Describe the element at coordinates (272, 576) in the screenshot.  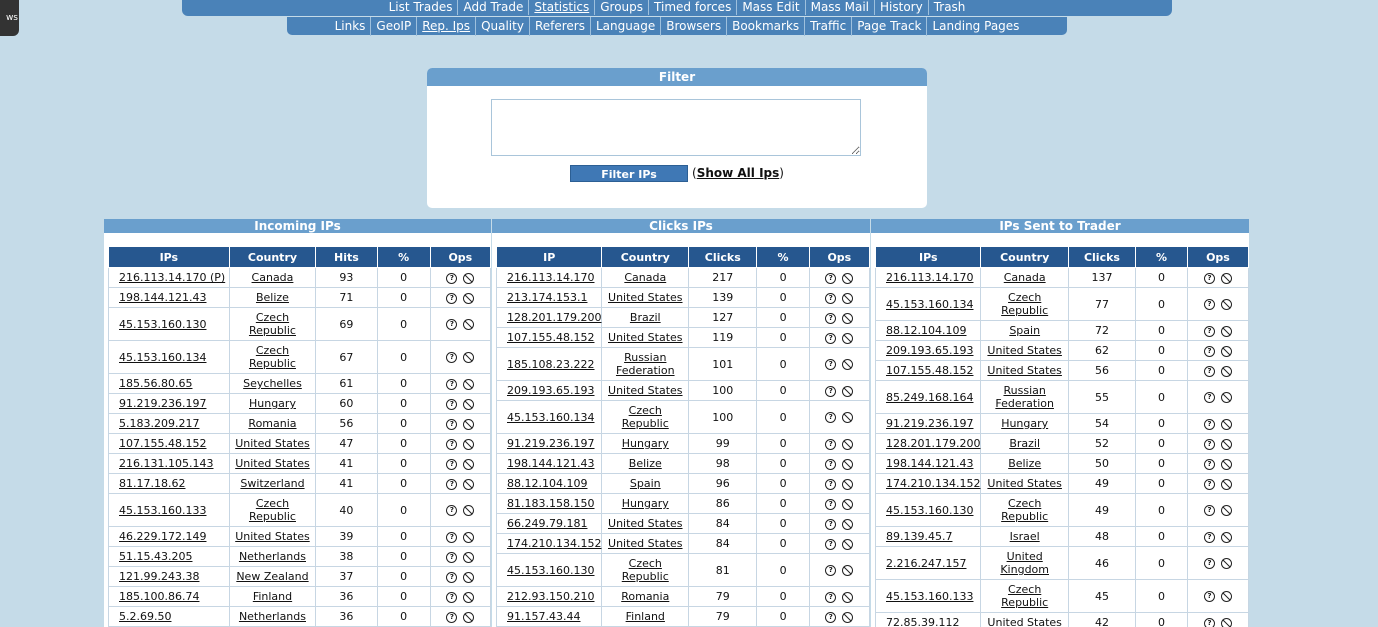
I see `country-link: New Zealand` at that location.